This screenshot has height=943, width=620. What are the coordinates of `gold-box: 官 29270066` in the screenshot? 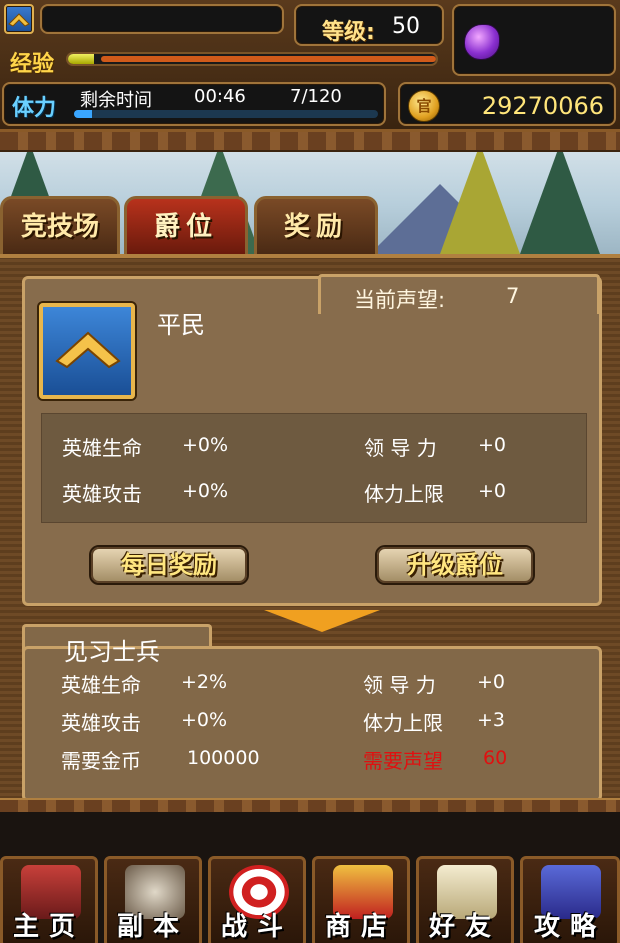 It's located at (507, 104).